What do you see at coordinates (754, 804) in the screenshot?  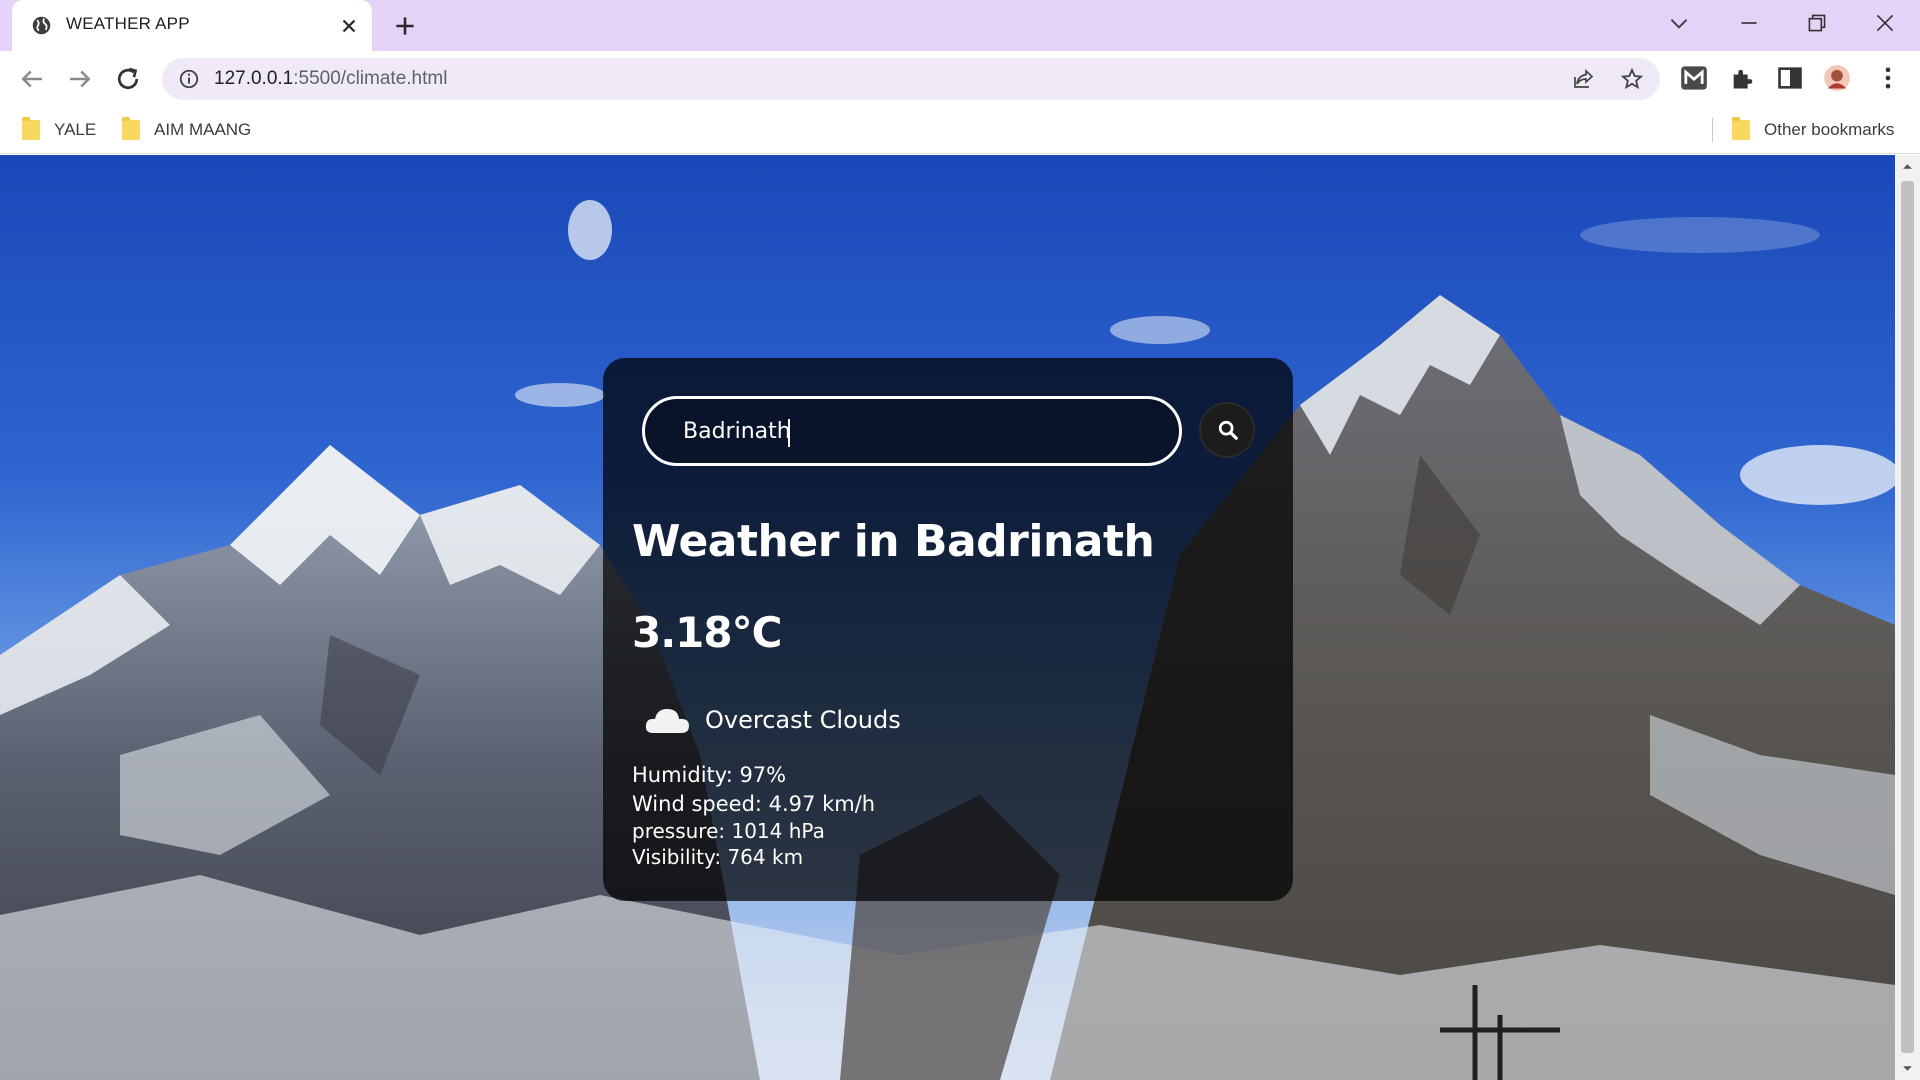 I see `wind-speed-text: Wind speed: 4.97 km/h` at bounding box center [754, 804].